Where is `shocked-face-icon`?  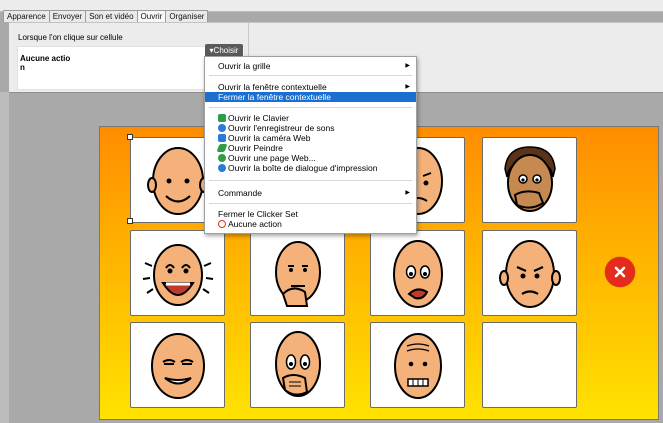
shocked-face-icon is located at coordinates (297, 364).